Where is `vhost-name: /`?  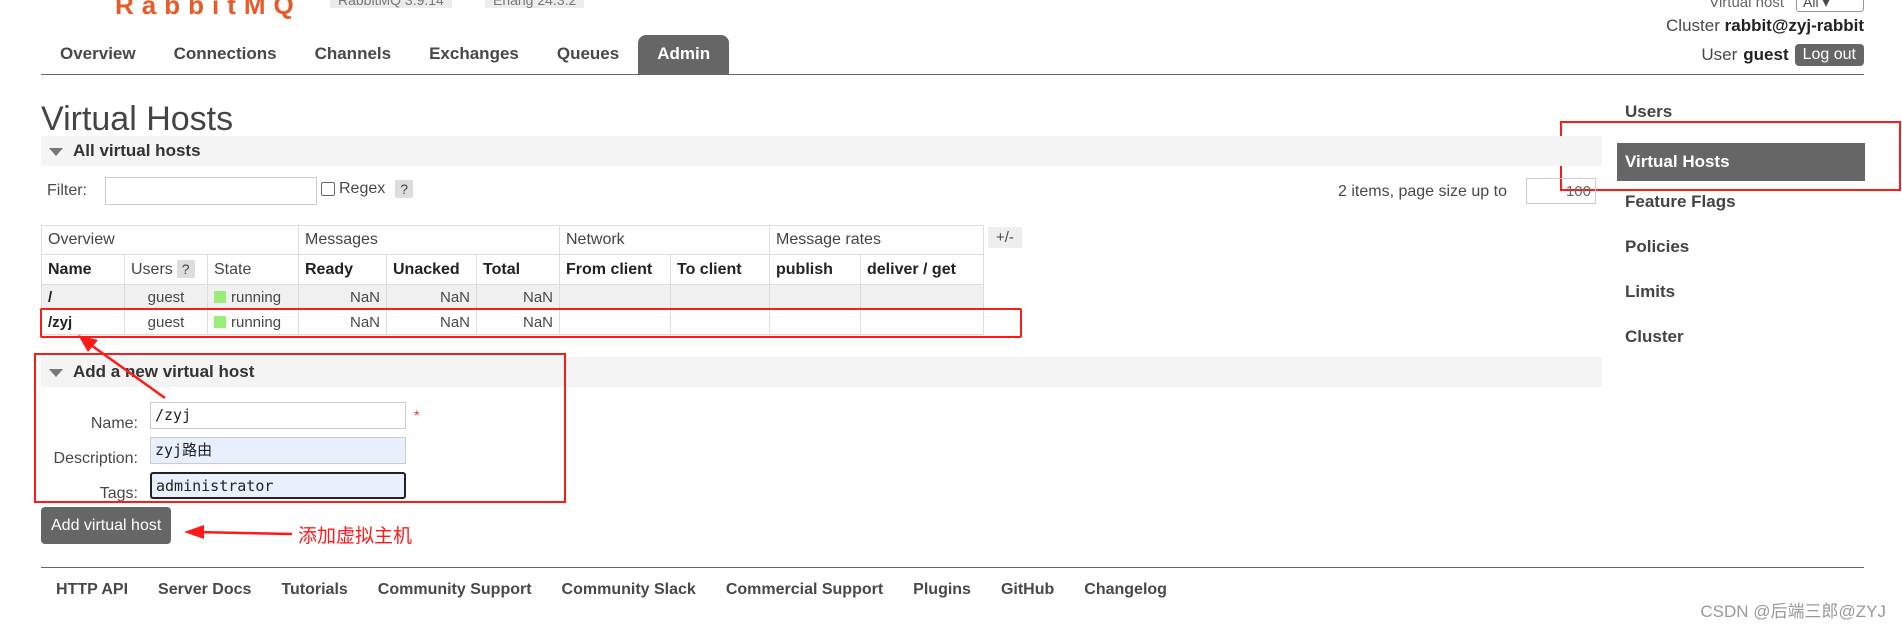
vhost-name: / is located at coordinates (83, 297).